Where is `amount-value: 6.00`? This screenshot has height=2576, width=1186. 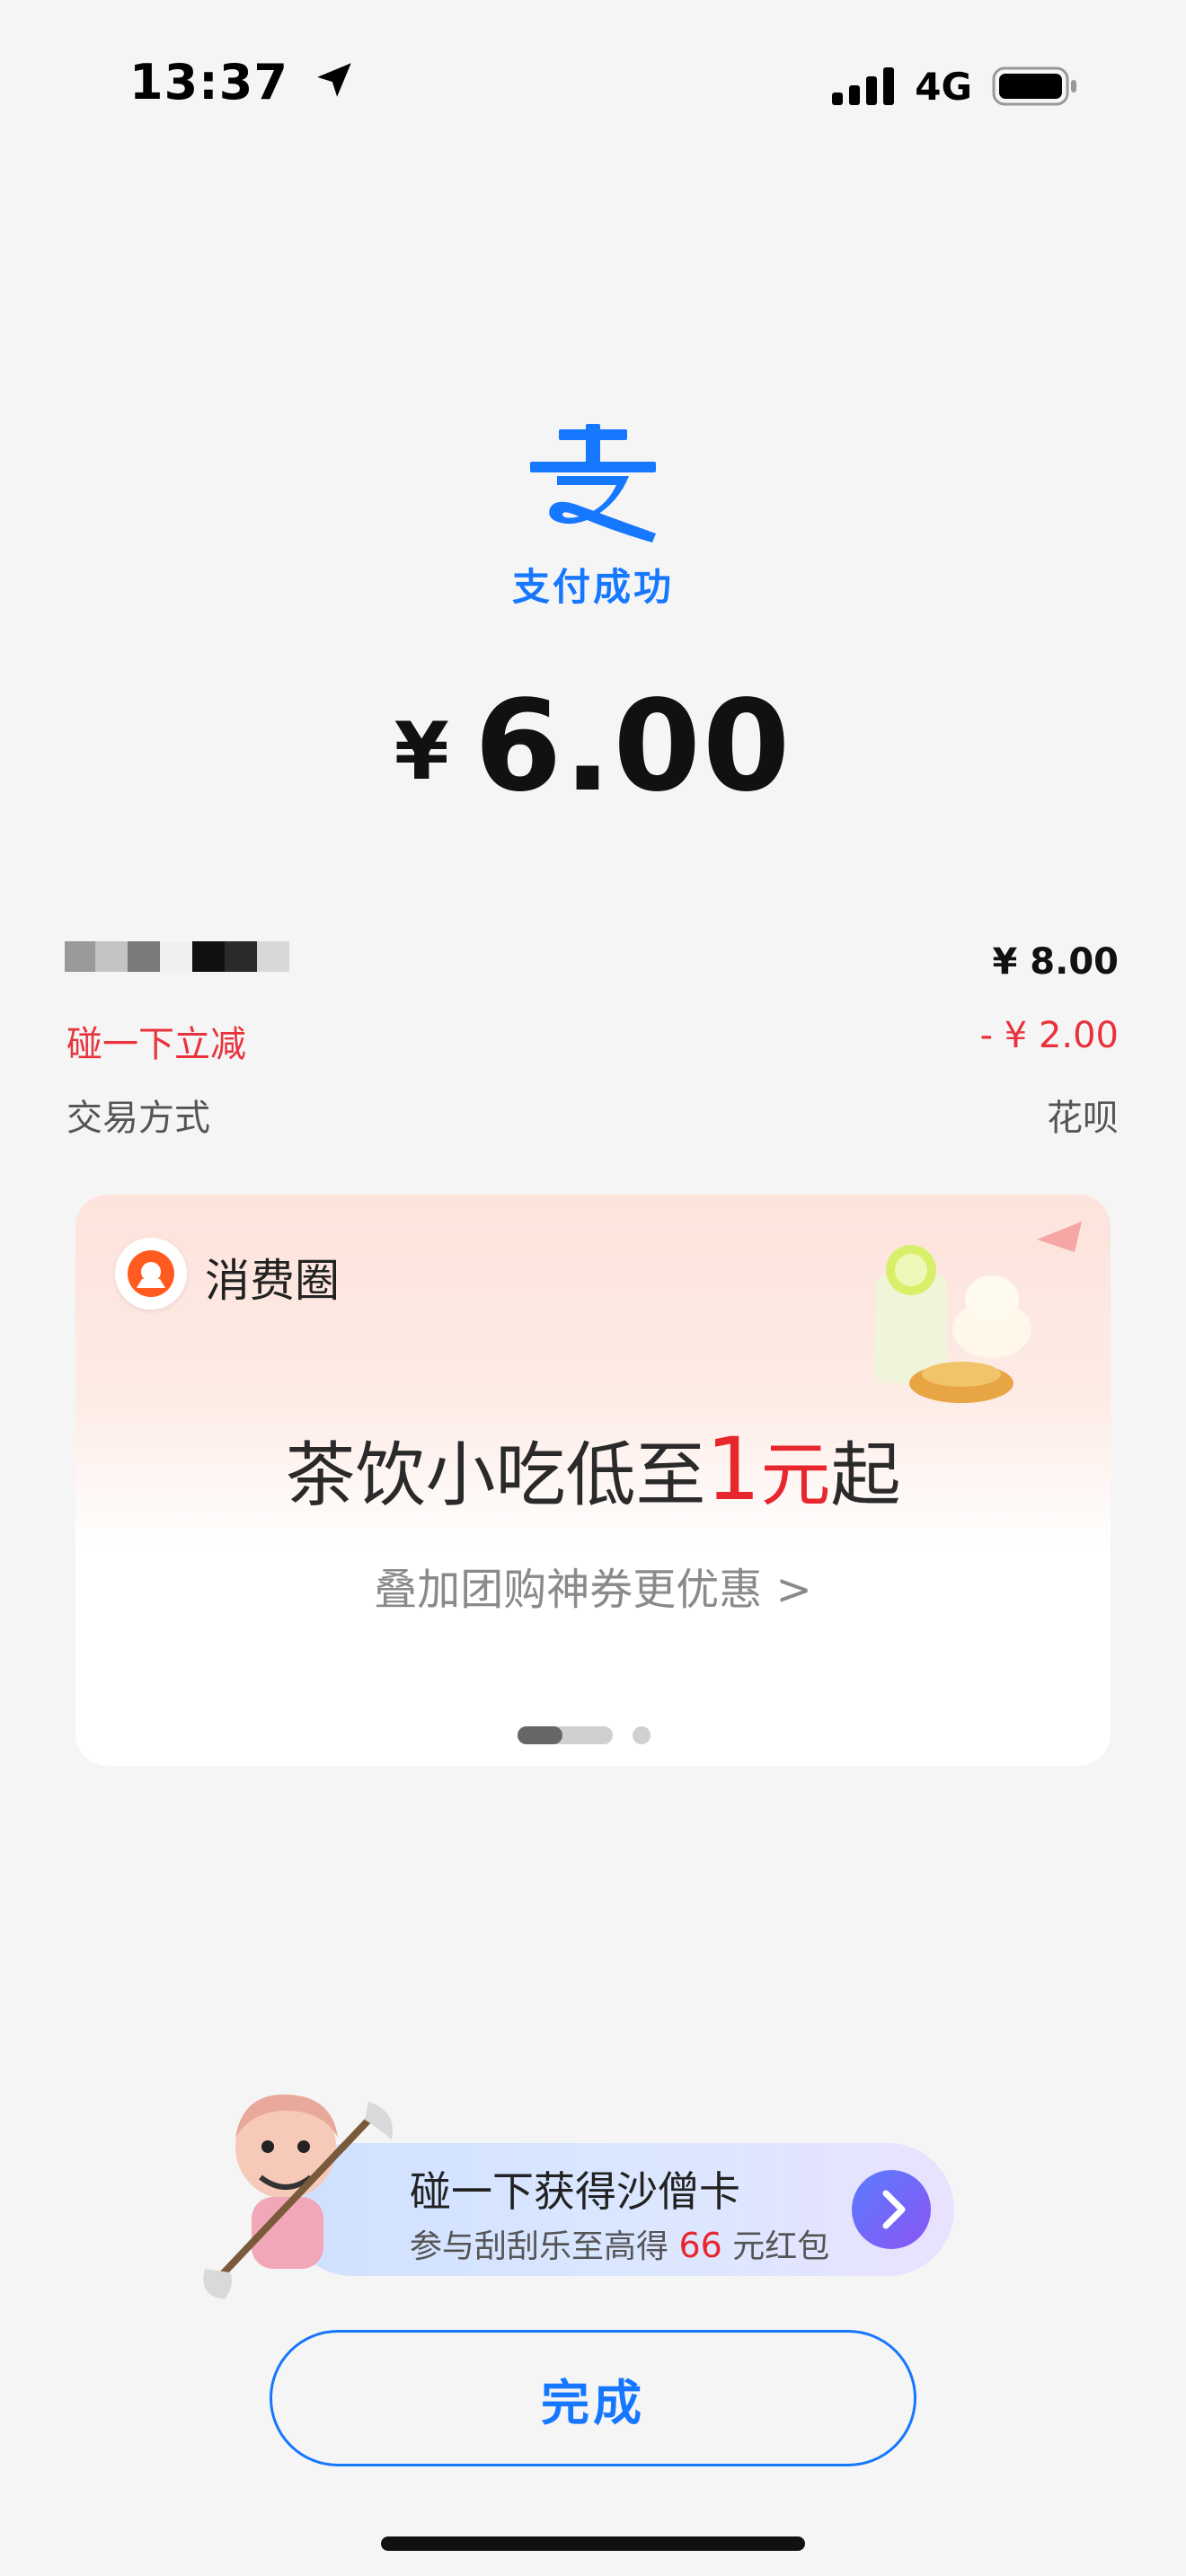 amount-value: 6.00 is located at coordinates (633, 747).